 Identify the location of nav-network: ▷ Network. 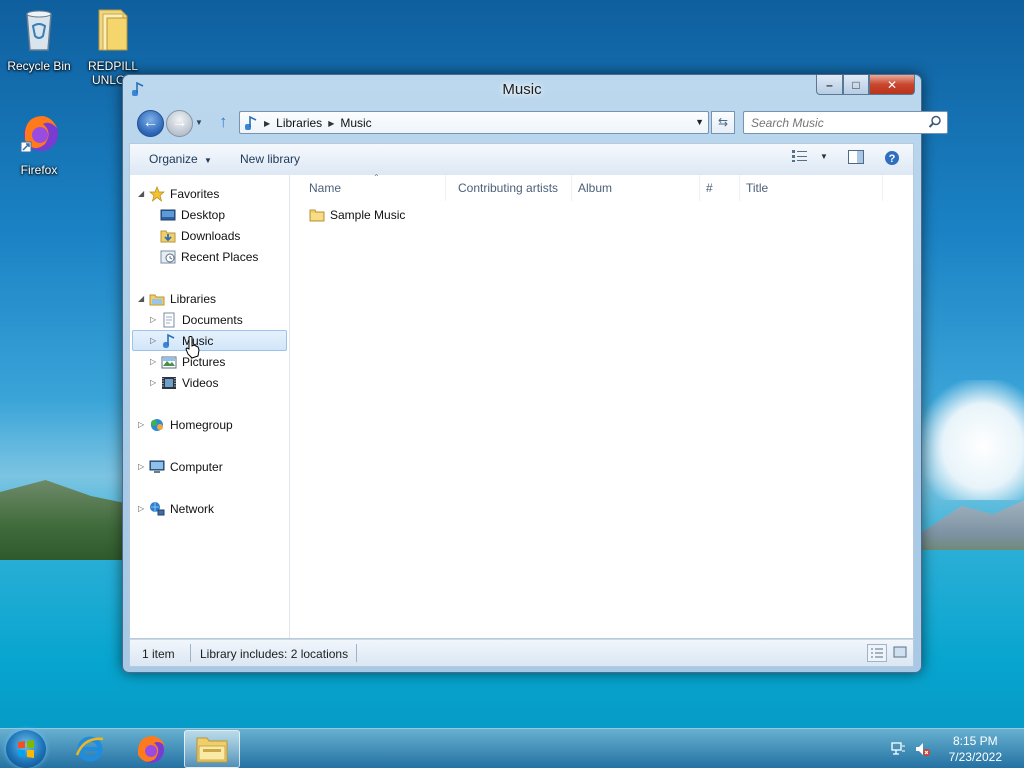
(176, 508).